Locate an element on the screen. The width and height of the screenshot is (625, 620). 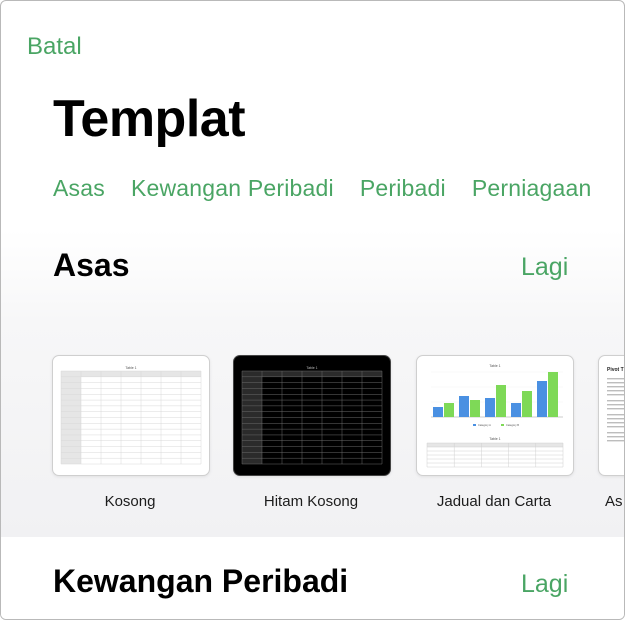
section-title-kewangan-peribadi: Kewangan Peribadi is located at coordinates (201, 581).